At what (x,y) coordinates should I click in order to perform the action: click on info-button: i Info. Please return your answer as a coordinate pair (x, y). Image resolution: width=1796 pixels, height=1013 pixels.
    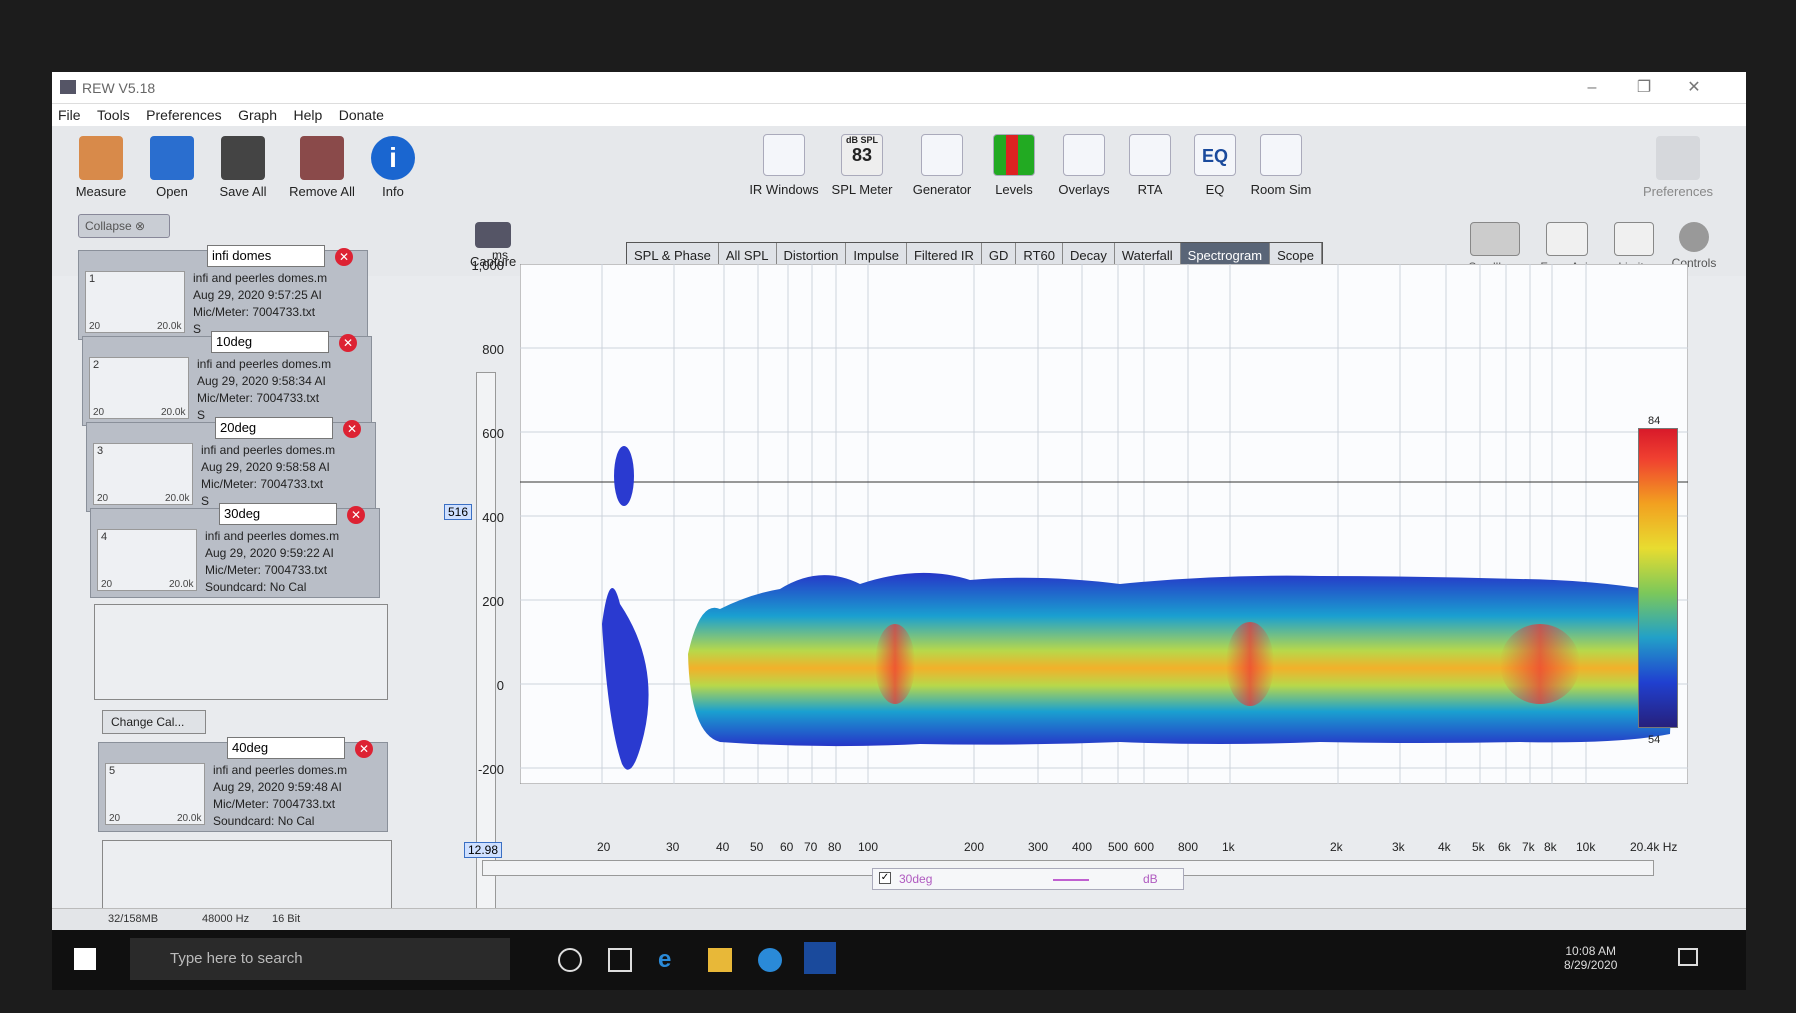
    Looking at the image, I should click on (393, 167).